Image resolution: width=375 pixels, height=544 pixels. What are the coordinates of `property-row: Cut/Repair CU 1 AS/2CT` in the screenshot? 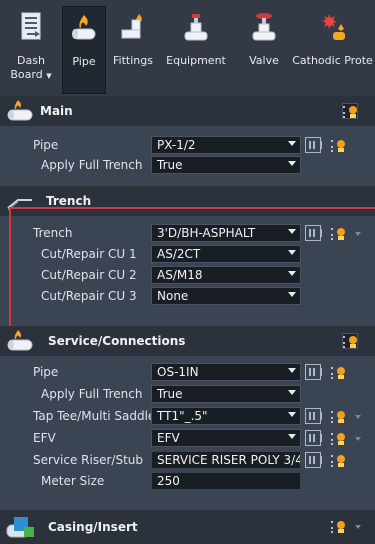 It's located at (187, 254).